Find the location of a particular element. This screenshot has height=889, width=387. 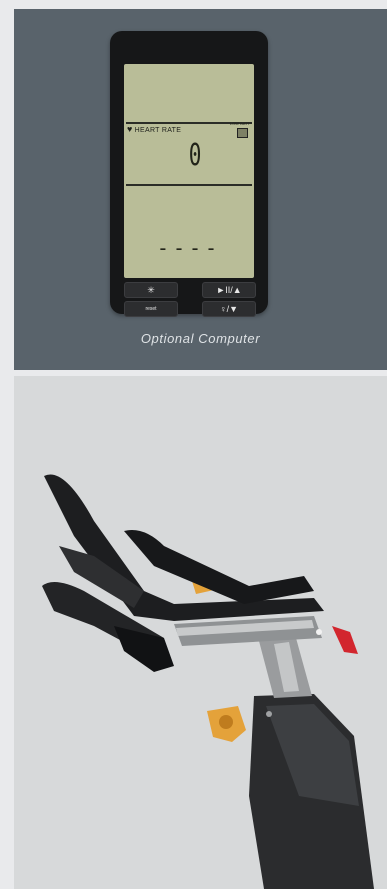

heart-rate-value: 0 is located at coordinates (195, 155).